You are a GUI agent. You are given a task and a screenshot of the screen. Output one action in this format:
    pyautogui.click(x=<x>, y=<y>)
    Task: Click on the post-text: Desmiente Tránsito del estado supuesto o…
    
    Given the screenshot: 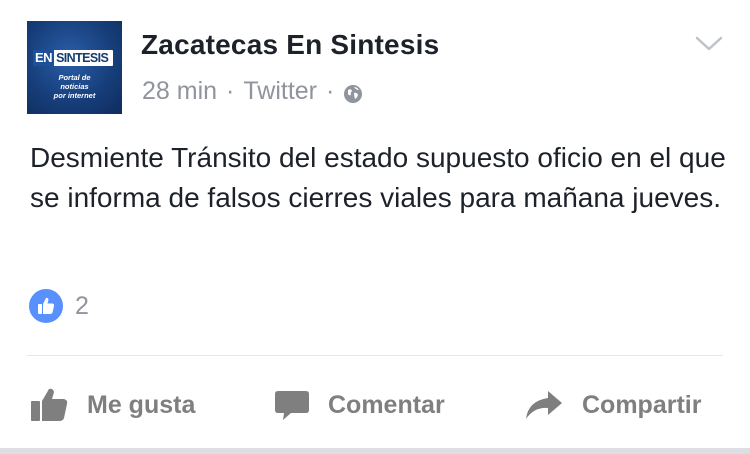 What is the action you would take?
    pyautogui.click(x=378, y=177)
    